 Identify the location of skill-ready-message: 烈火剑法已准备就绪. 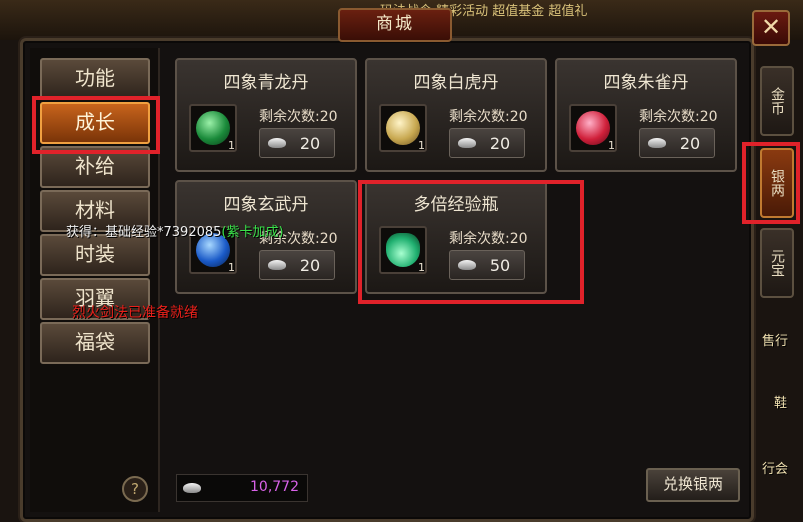
(135, 313).